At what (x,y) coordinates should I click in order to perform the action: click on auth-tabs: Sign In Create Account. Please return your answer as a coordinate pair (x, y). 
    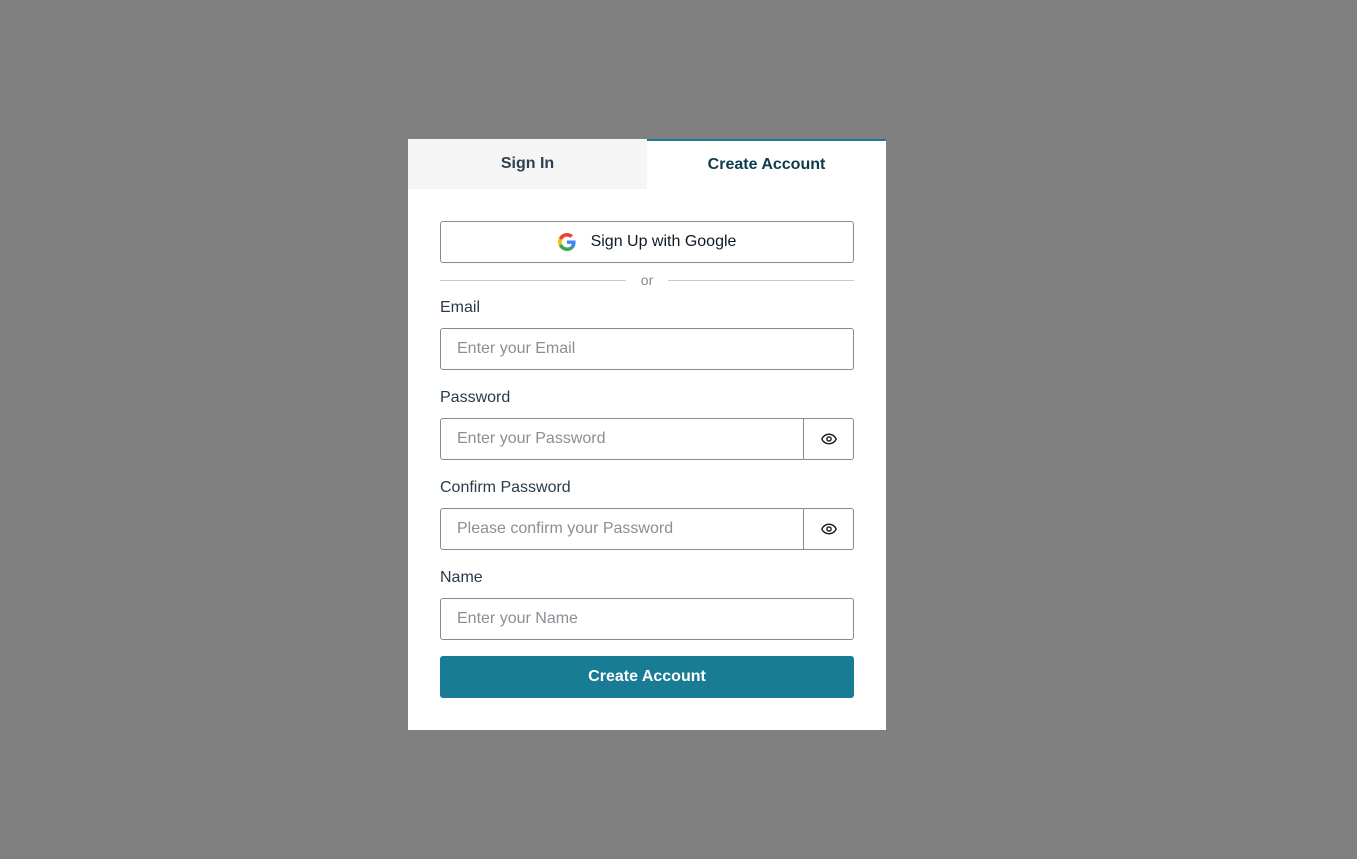
    Looking at the image, I should click on (647, 164).